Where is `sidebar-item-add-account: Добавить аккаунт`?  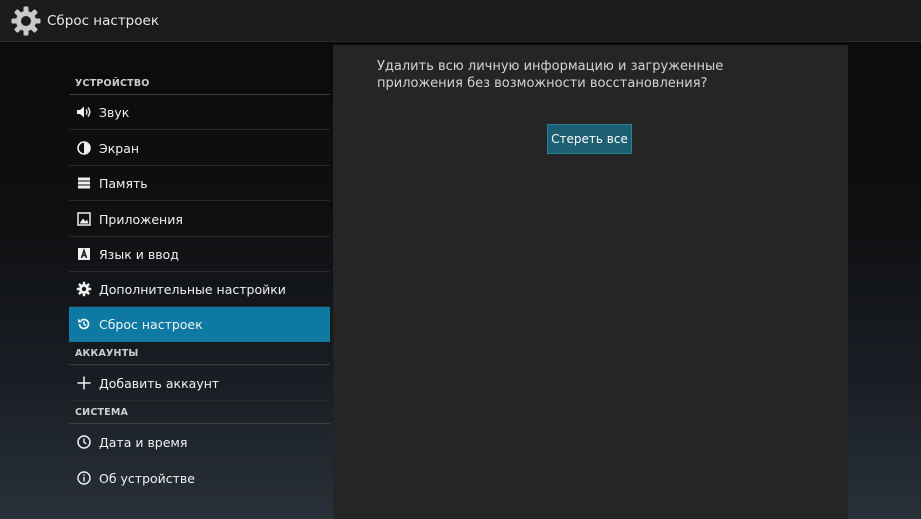
sidebar-item-add-account: Добавить аккаунт is located at coordinates (199, 383).